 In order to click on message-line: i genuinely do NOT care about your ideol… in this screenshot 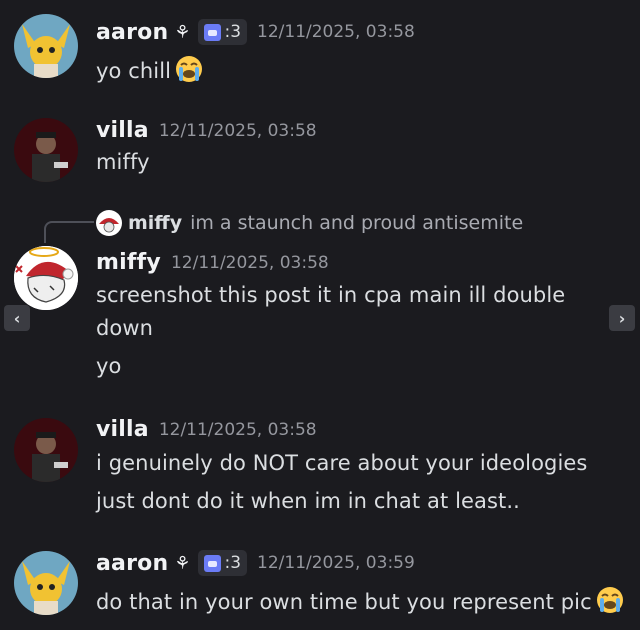, I will do `click(341, 463)`.